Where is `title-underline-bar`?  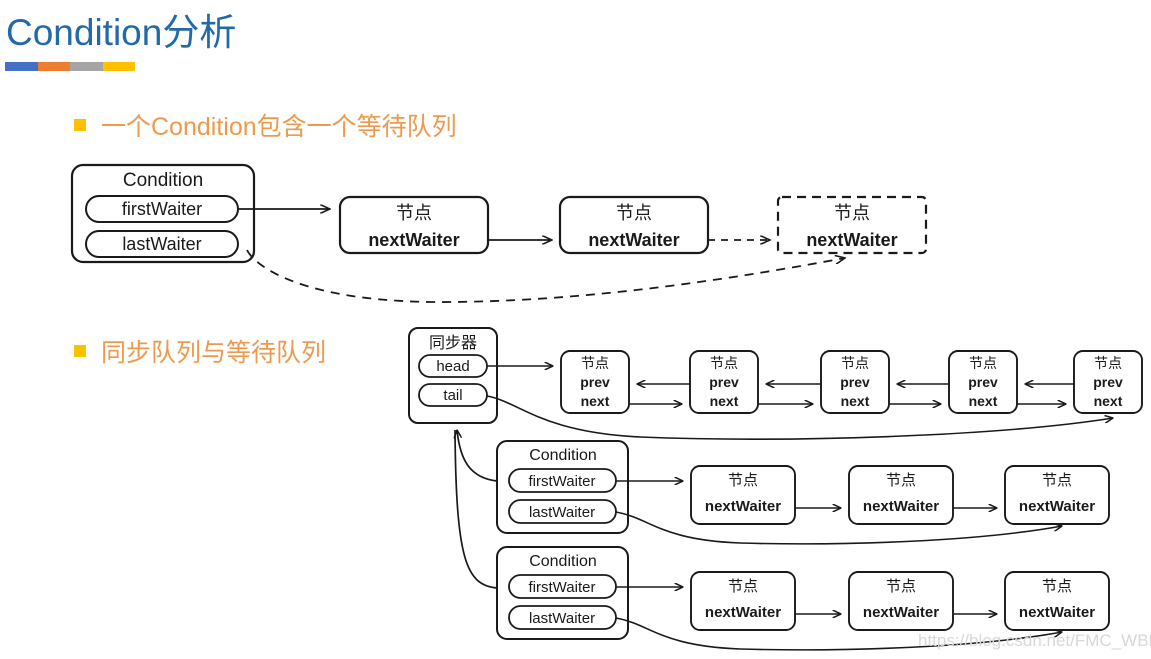 title-underline-bar is located at coordinates (70, 66).